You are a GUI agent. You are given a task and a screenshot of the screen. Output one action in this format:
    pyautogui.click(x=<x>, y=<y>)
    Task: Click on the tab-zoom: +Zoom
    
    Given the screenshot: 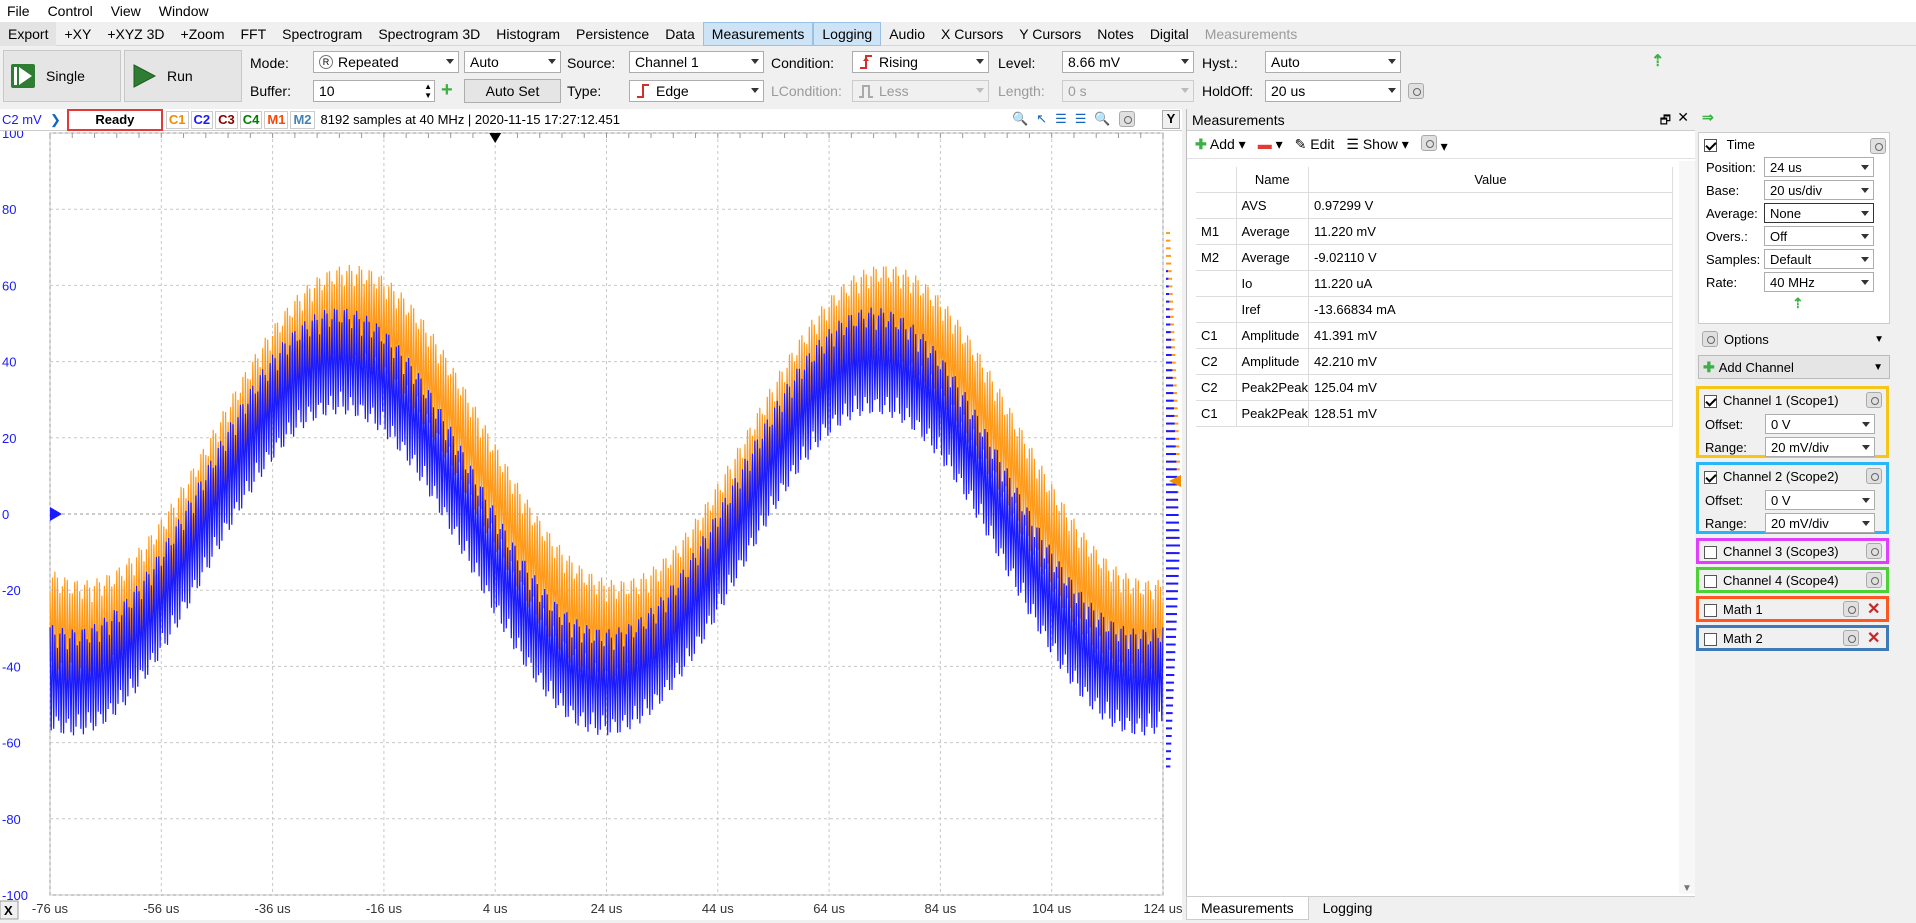 What is the action you would take?
    pyautogui.click(x=203, y=34)
    